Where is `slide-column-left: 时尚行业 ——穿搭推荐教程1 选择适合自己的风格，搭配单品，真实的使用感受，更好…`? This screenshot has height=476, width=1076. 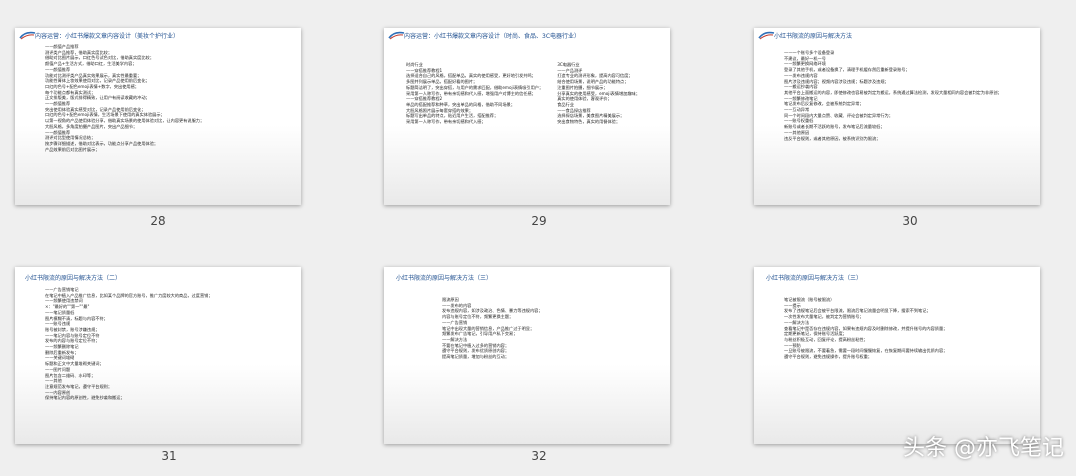 slide-column-left: 时尚行业 ——穿搭推荐教程1 选择适合自己的风格，搭配单品，真实的使用感受，更好… is located at coordinates (474, 132).